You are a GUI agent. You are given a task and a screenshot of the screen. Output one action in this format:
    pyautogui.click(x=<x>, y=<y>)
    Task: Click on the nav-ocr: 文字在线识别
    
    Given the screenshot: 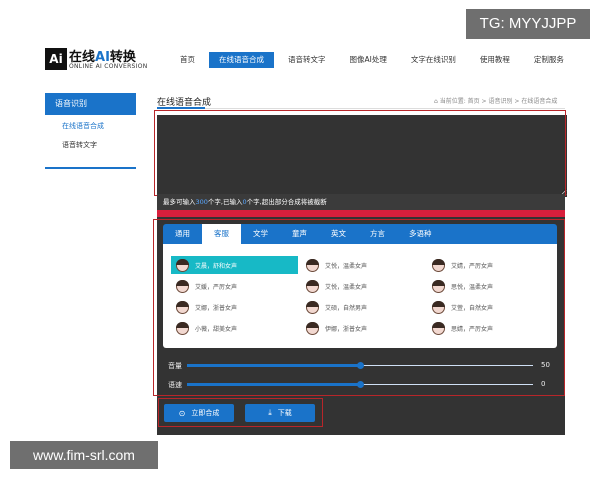 What is the action you would take?
    pyautogui.click(x=433, y=60)
    